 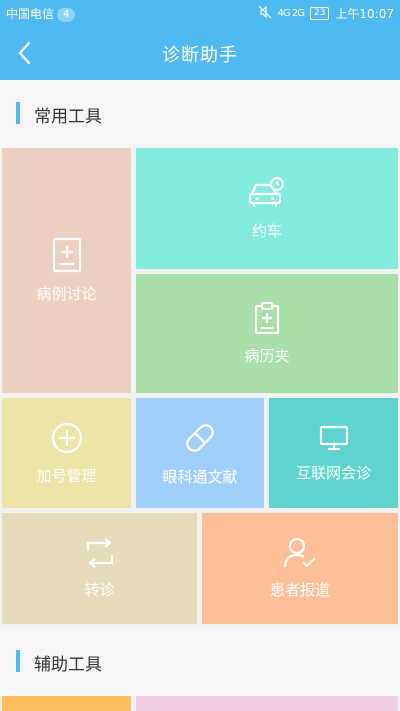 I want to click on user-check-icon, so click(x=300, y=558).